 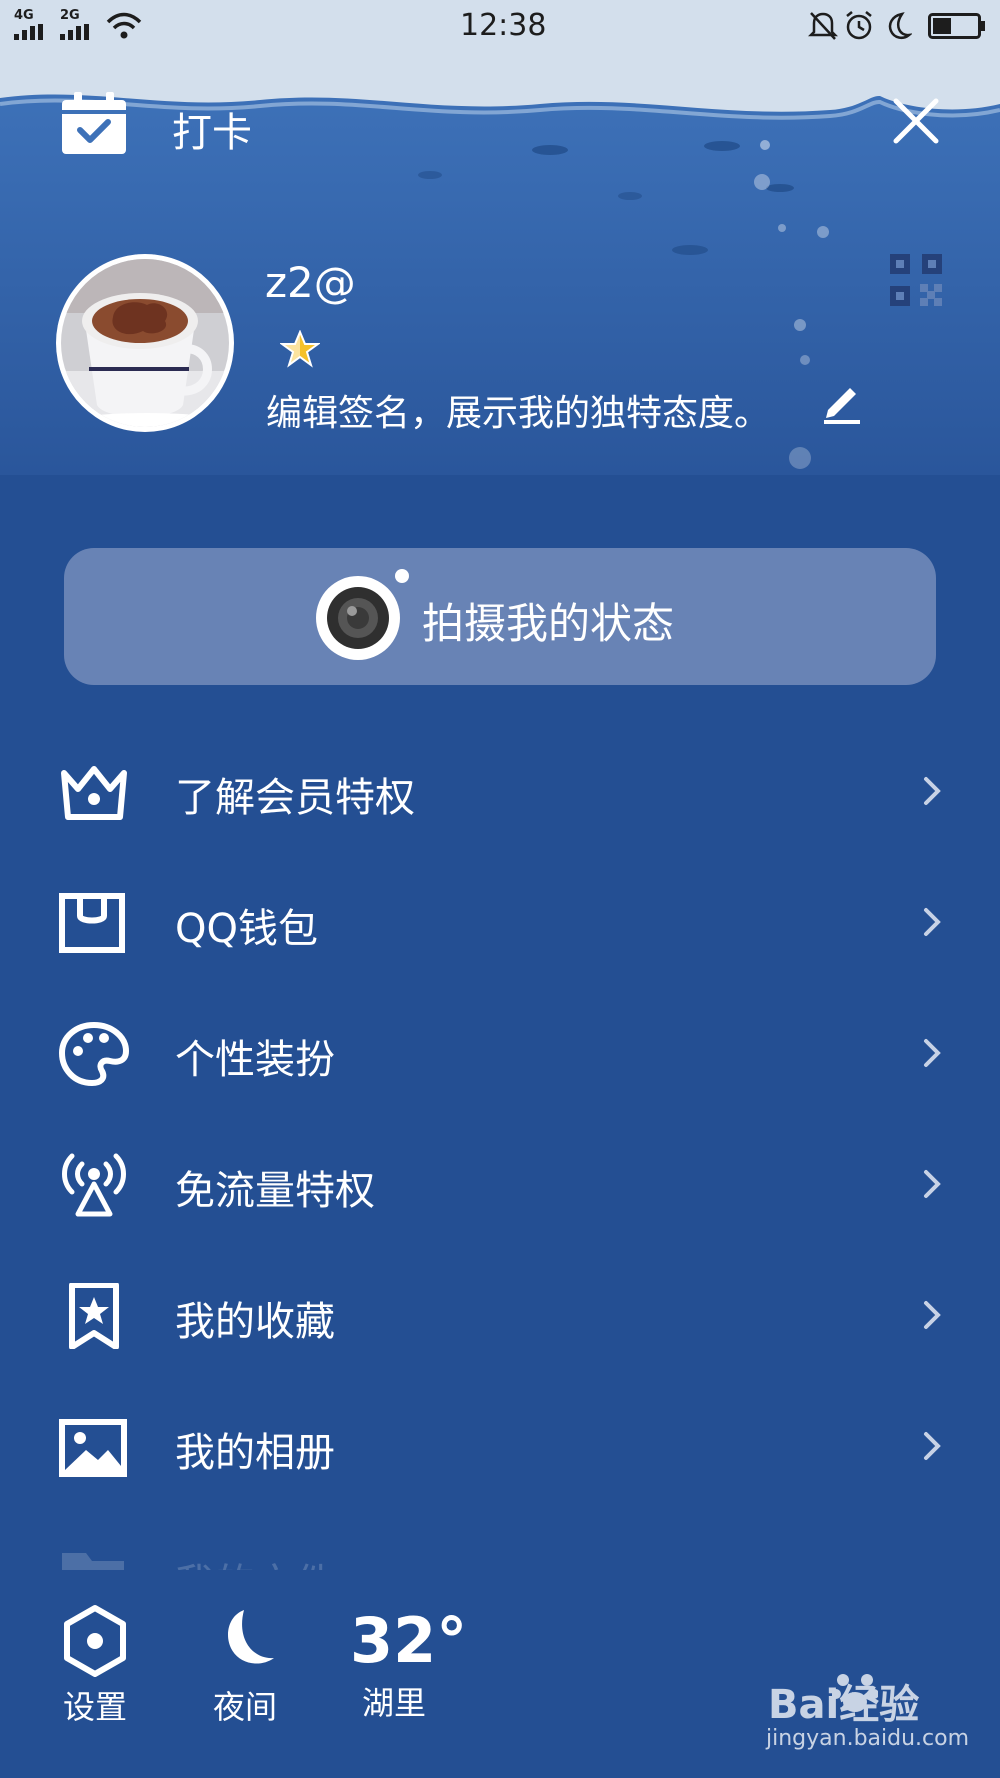 What do you see at coordinates (245, 1666) in the screenshot?
I see `night-mode-button: 夜间` at bounding box center [245, 1666].